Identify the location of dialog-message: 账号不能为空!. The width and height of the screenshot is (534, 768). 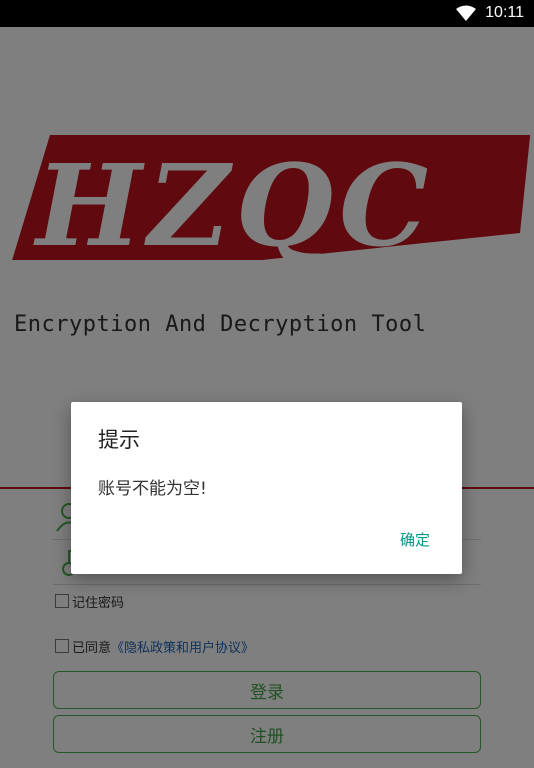
(152, 489).